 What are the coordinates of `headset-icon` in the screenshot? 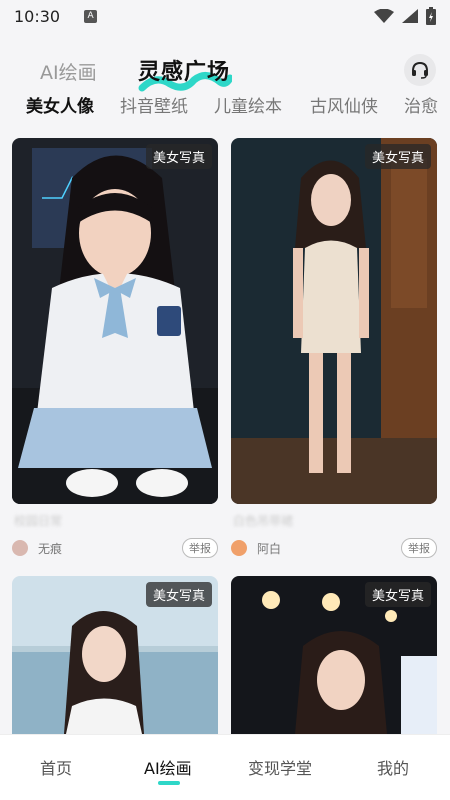 It's located at (420, 70).